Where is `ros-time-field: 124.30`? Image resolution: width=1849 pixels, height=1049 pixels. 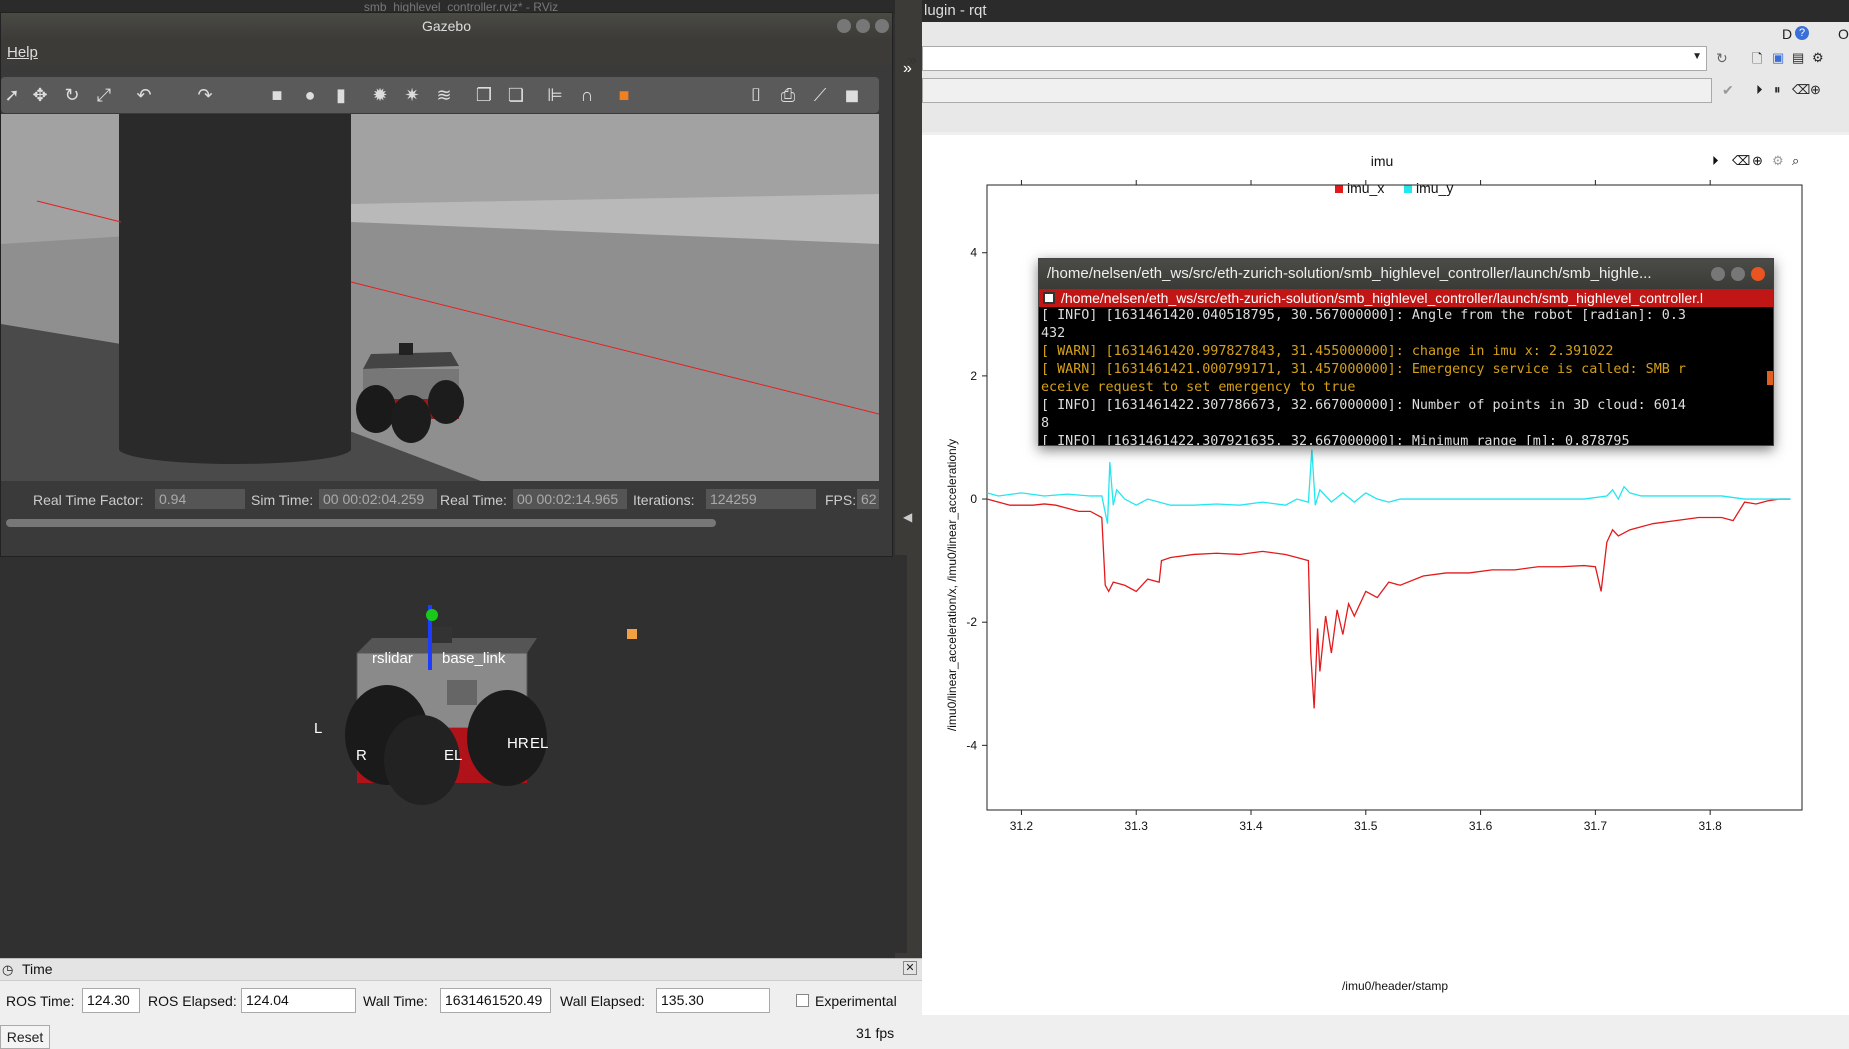
ros-time-field: 124.30 is located at coordinates (111, 1000).